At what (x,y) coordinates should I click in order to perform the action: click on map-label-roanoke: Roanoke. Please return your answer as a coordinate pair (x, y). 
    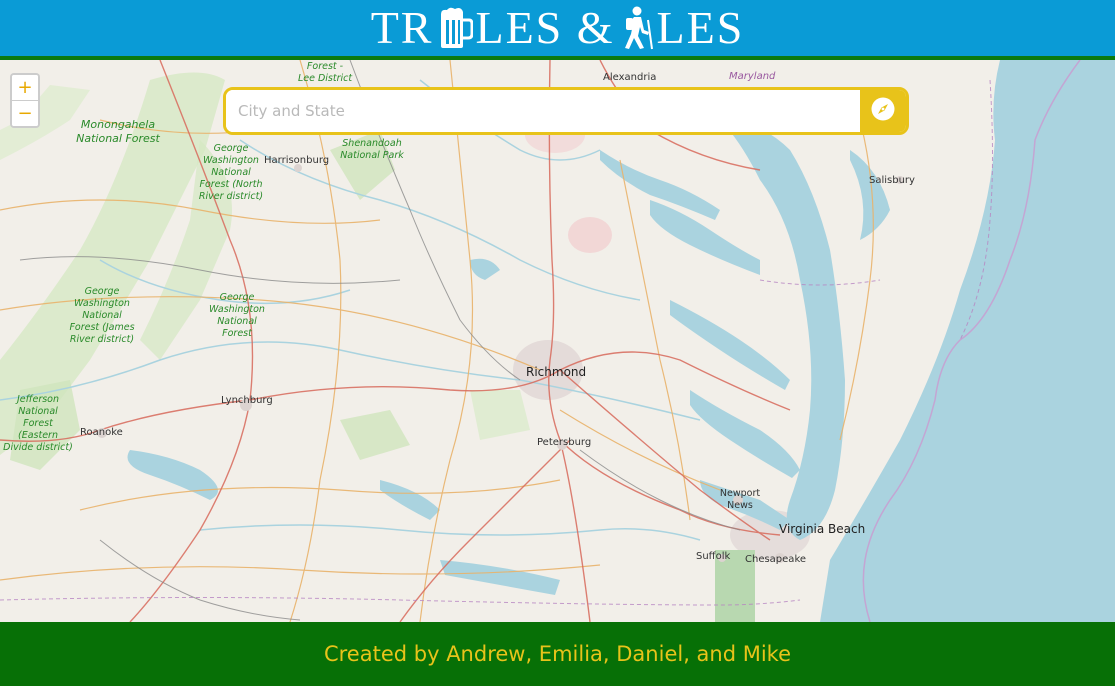
    Looking at the image, I should click on (101, 432).